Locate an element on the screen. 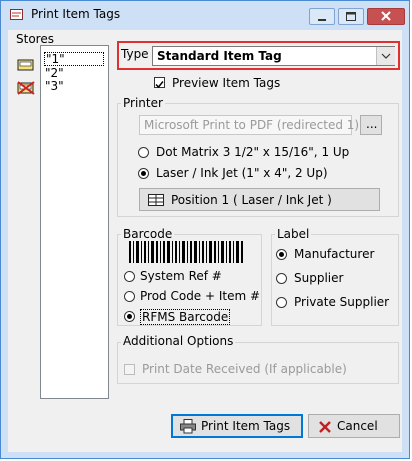 The height and width of the screenshot is (461, 412). minimize-icon is located at coordinates (322, 20).